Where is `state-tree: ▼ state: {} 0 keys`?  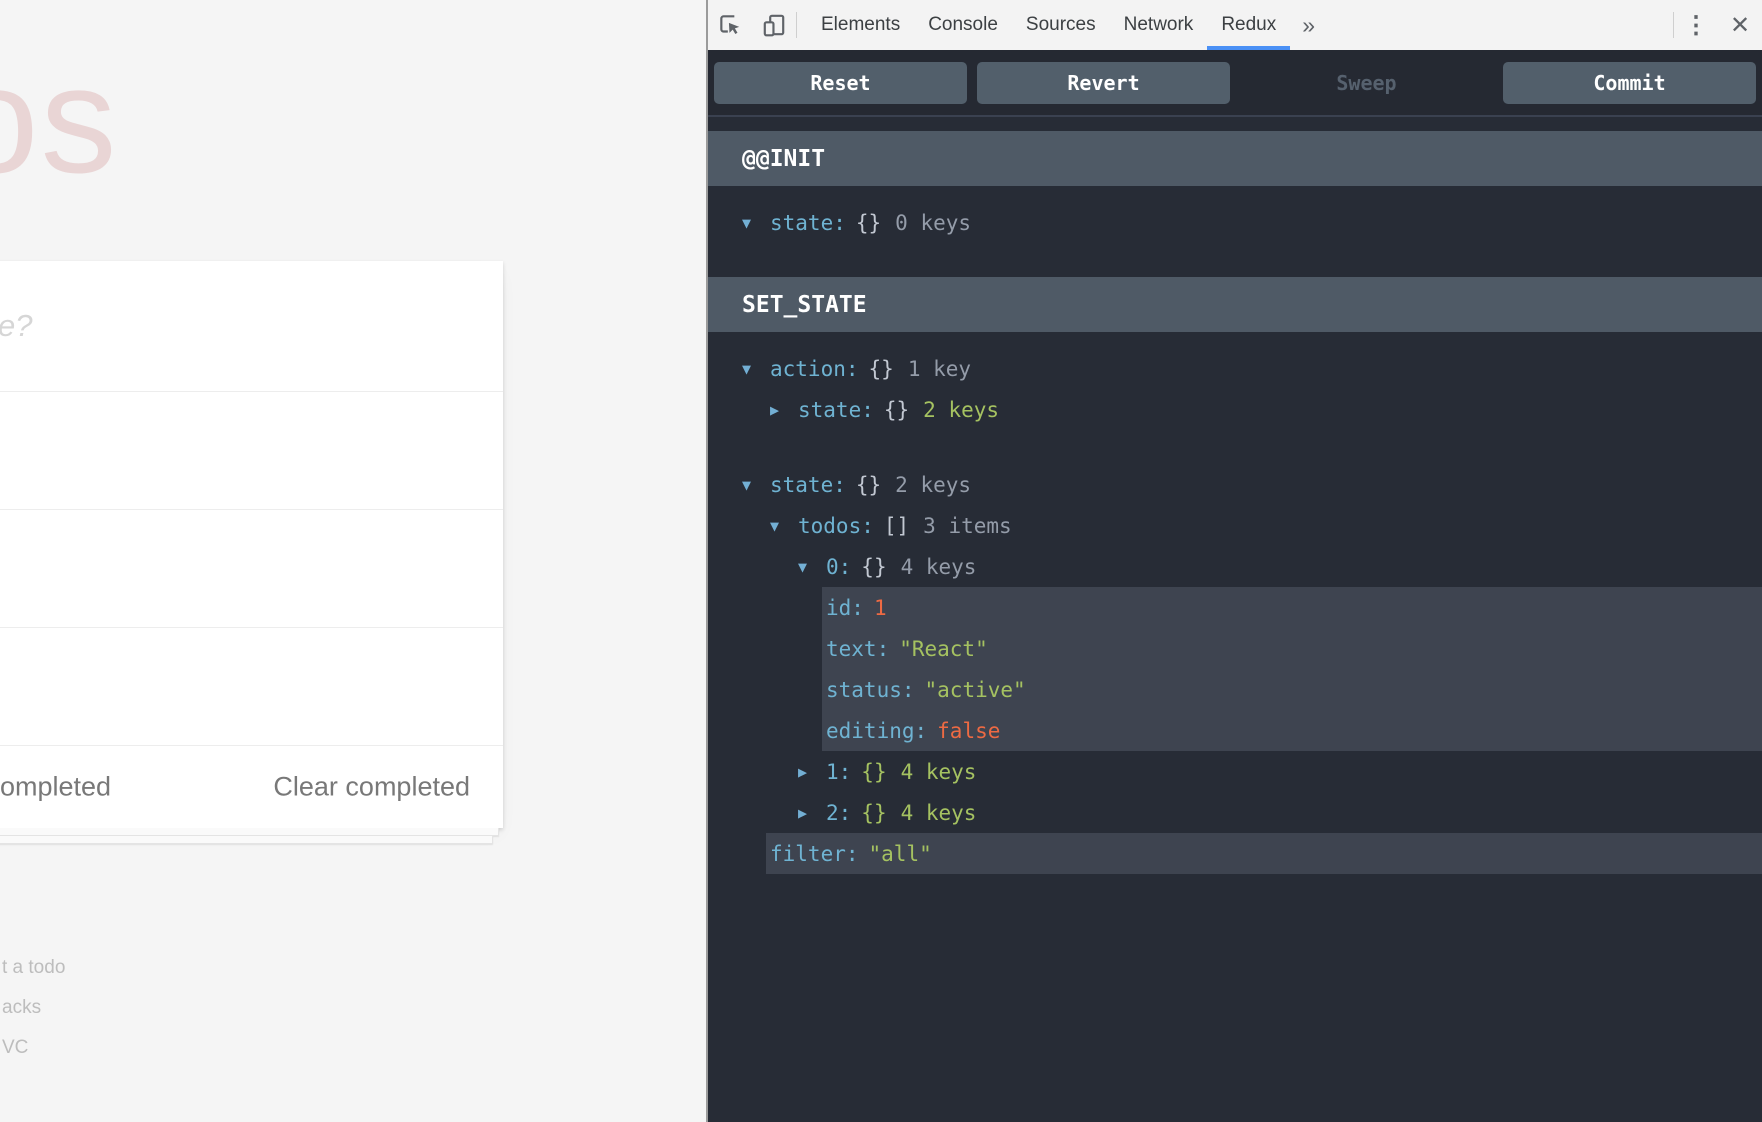
state-tree: ▼ state: {} 0 keys is located at coordinates (1235, 224).